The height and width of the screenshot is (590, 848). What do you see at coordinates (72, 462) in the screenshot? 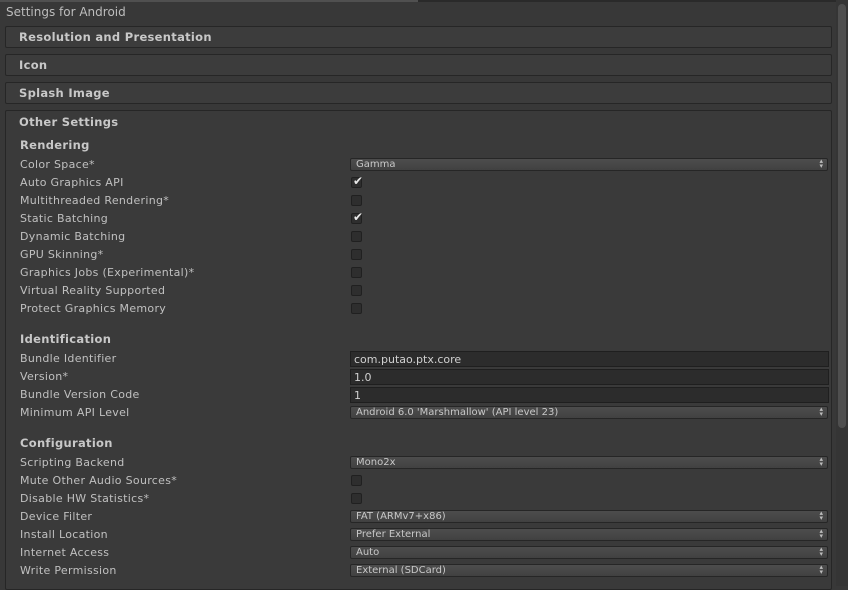
I see `label-scripting-backend: Scripting Backend` at bounding box center [72, 462].